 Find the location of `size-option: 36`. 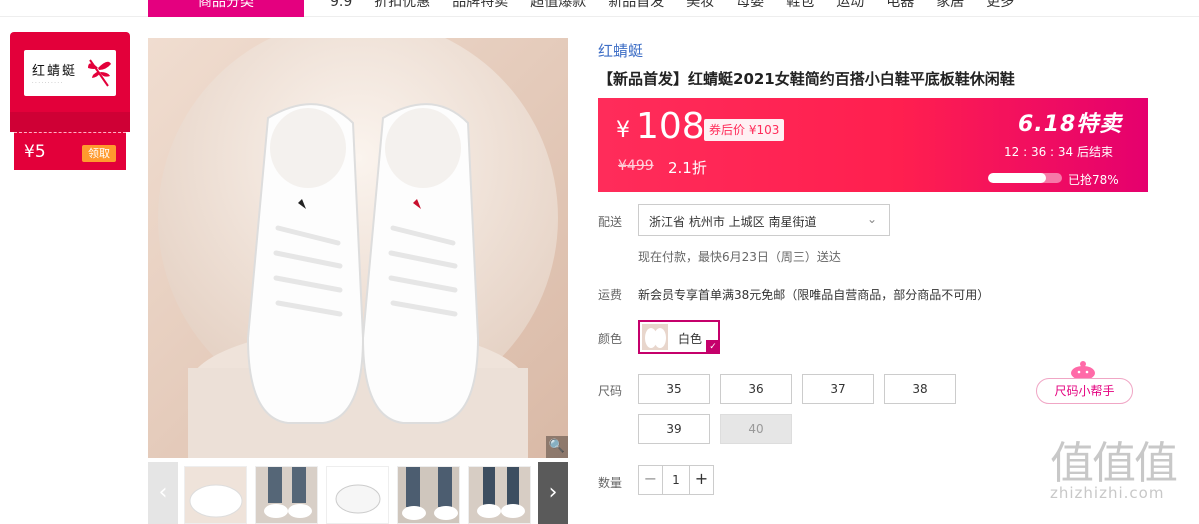

size-option: 36 is located at coordinates (756, 389).